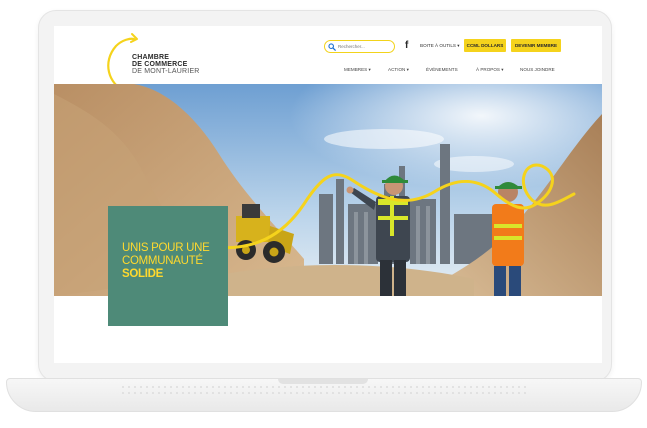 This screenshot has width=647, height=428. I want to click on nav-item-membres: MEMBRES ▾, so click(357, 70).